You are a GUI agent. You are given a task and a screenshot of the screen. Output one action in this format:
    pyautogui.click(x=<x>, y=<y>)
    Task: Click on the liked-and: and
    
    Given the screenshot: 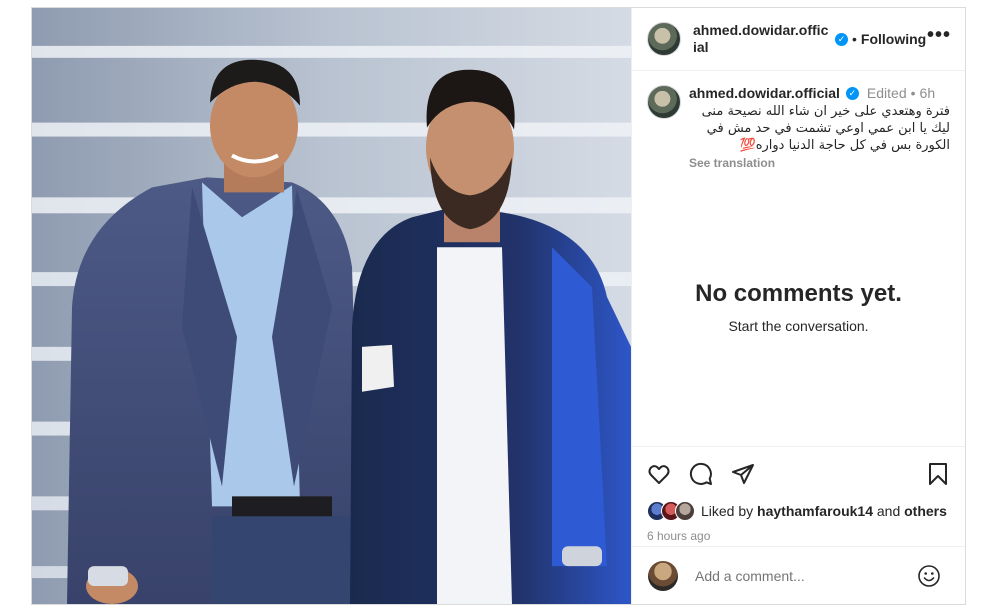 What is the action you would take?
    pyautogui.click(x=888, y=511)
    